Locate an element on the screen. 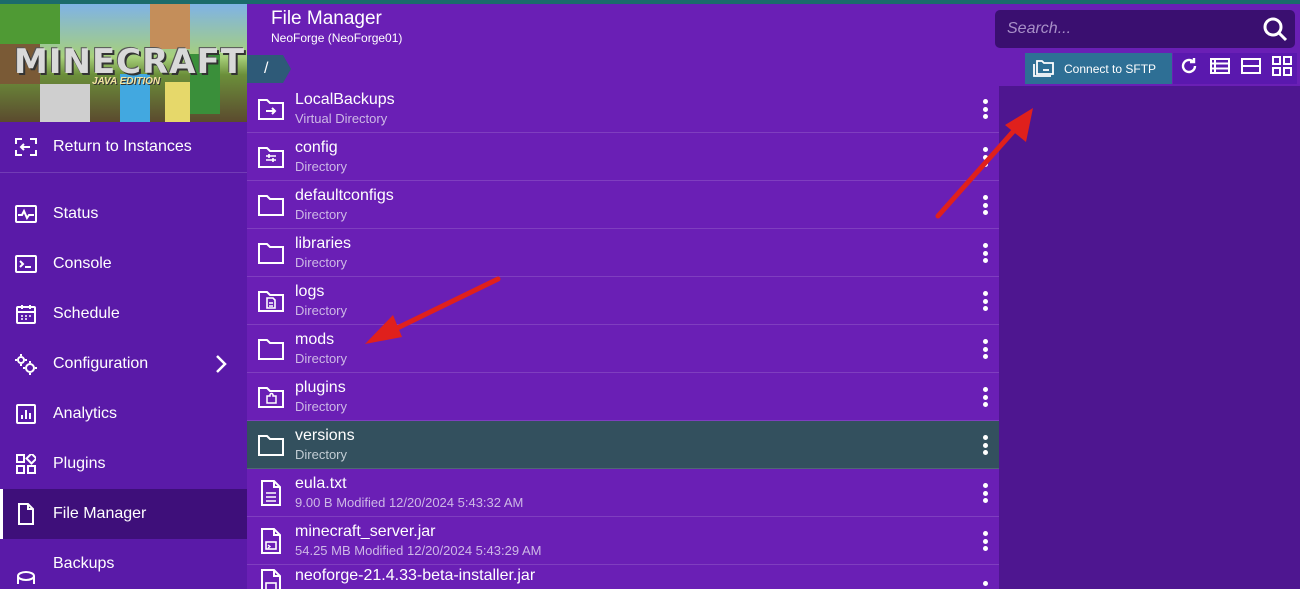  sidebar-item-label: File Manager is located at coordinates (100, 513).